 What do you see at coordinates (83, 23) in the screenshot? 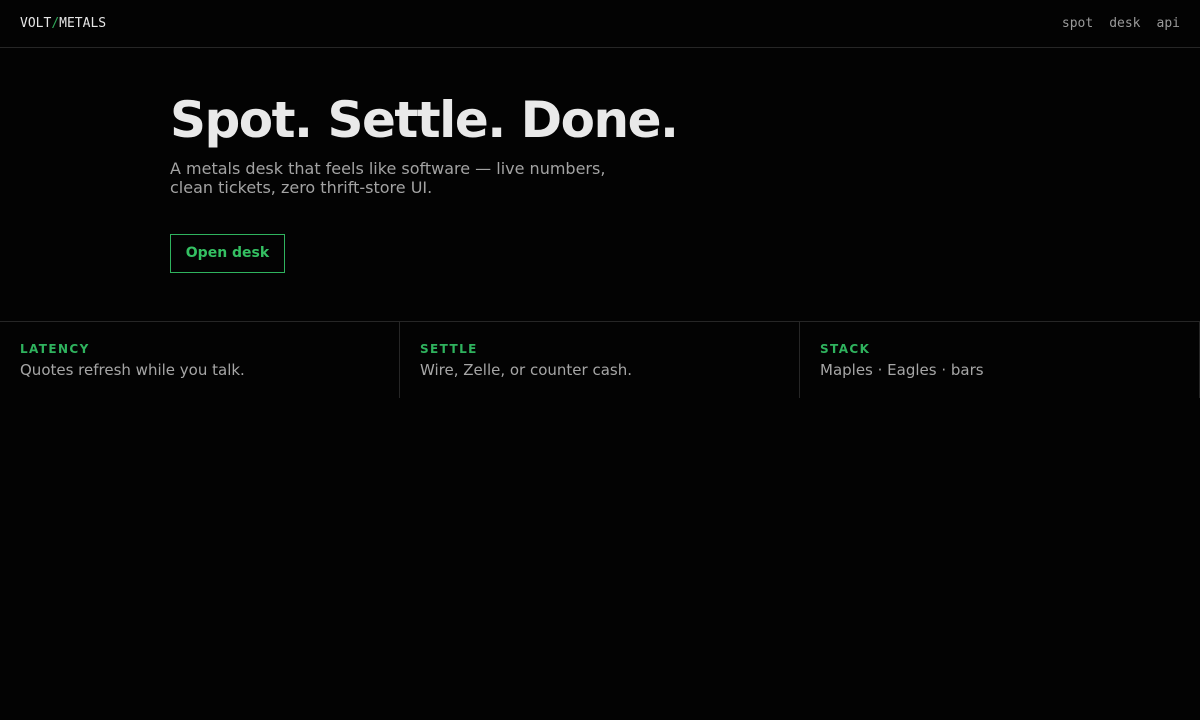
I see `brand-logo-right: METALS` at bounding box center [83, 23].